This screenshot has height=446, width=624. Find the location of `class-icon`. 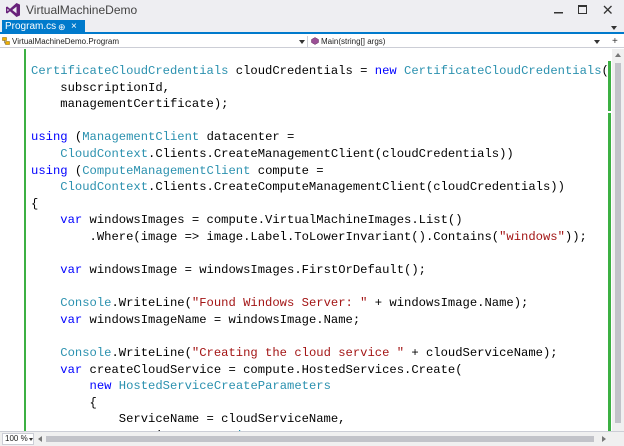

class-icon is located at coordinates (6, 41).